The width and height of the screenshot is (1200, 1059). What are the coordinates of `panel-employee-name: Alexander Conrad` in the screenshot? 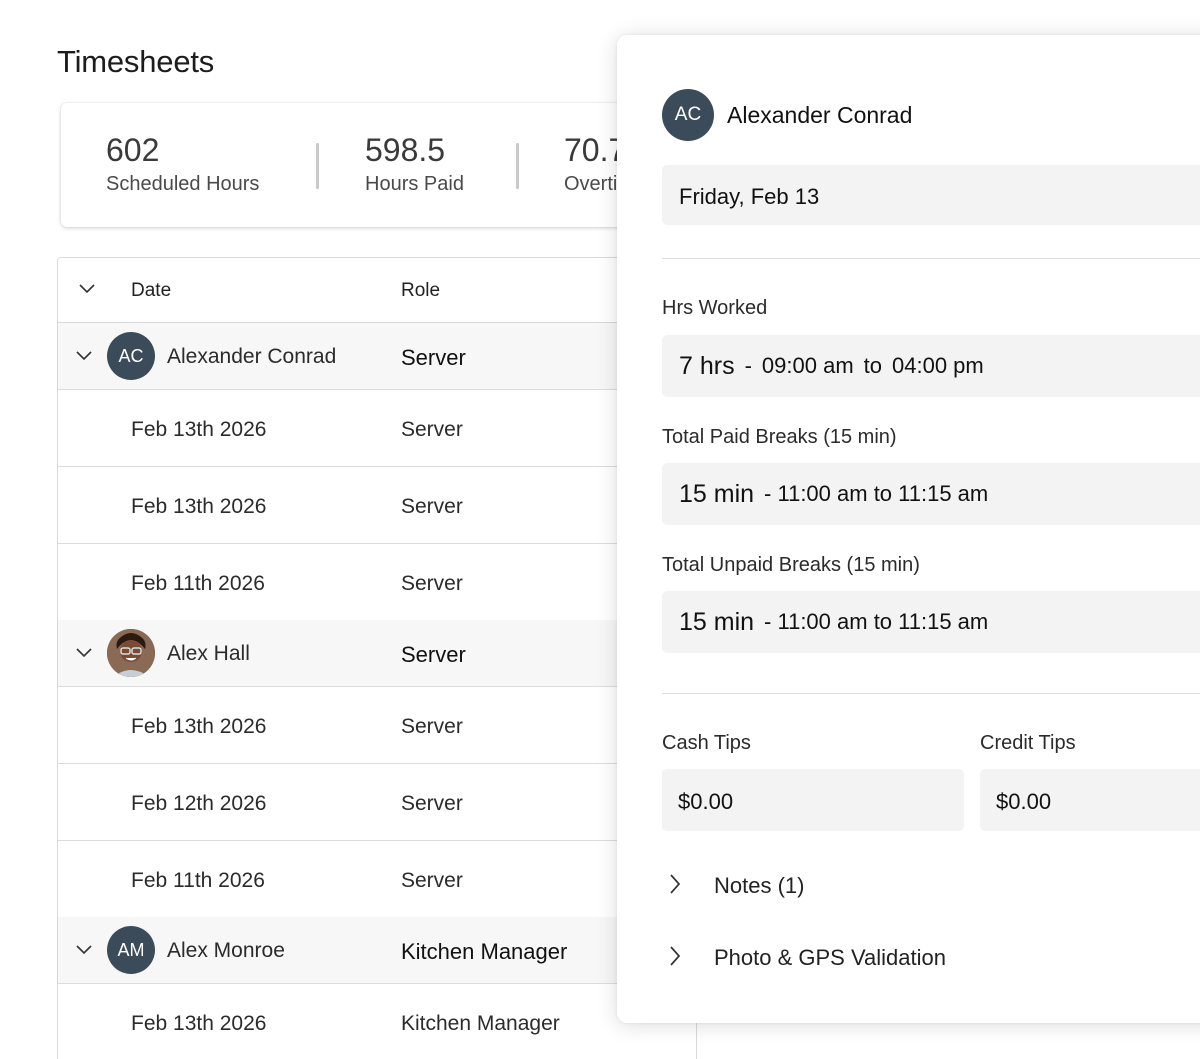 It's located at (820, 115).